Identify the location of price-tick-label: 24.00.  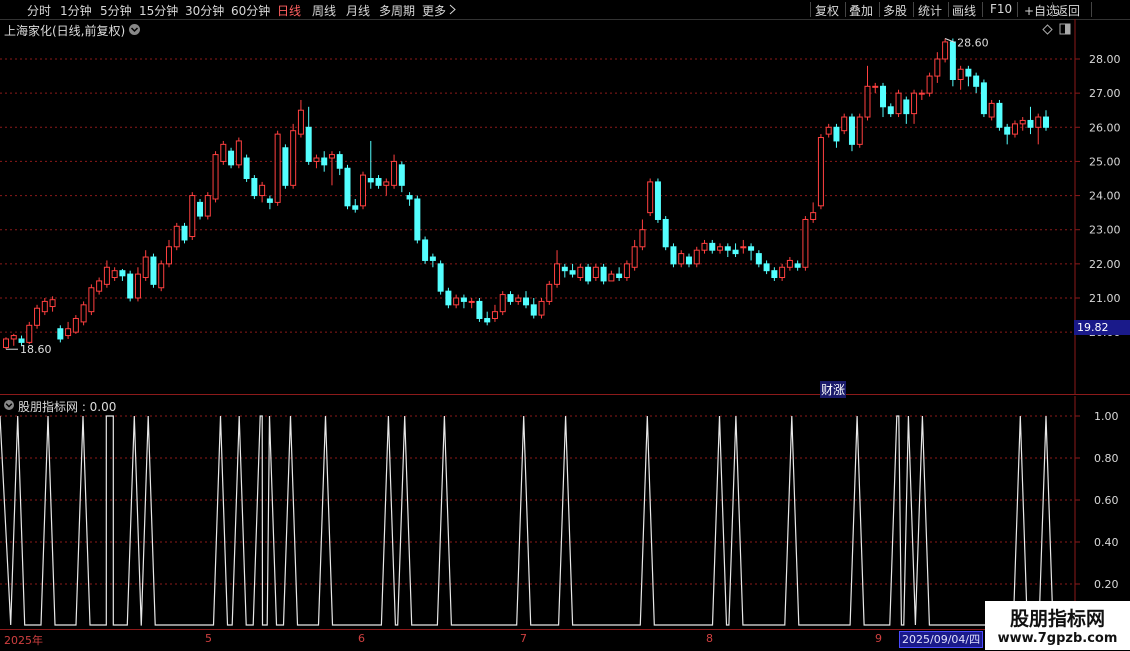
(1105, 196).